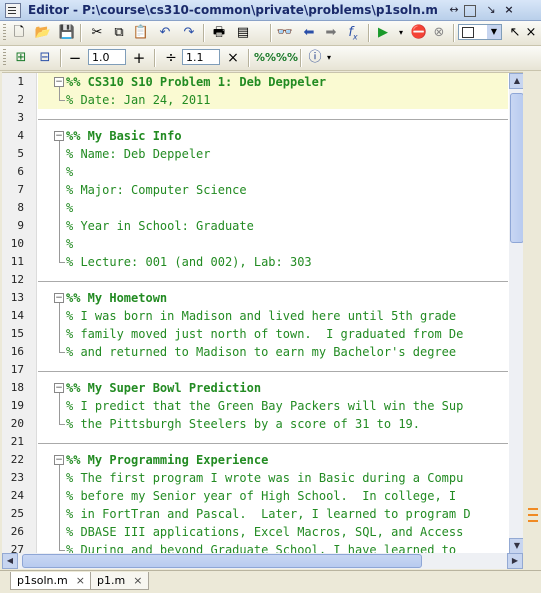  Describe the element at coordinates (141, 33) in the screenshot. I see `paste-icon: 📋` at that location.